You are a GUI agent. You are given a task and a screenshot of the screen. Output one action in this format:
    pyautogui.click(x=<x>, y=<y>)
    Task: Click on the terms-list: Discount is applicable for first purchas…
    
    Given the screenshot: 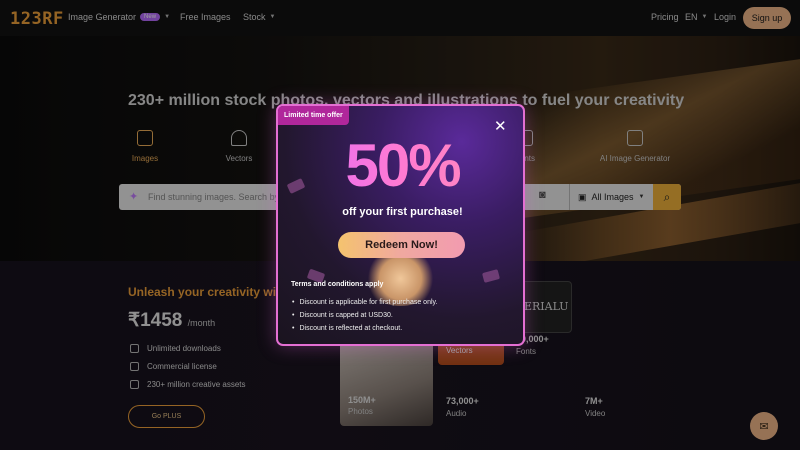 What is the action you would take?
    pyautogui.click(x=364, y=315)
    